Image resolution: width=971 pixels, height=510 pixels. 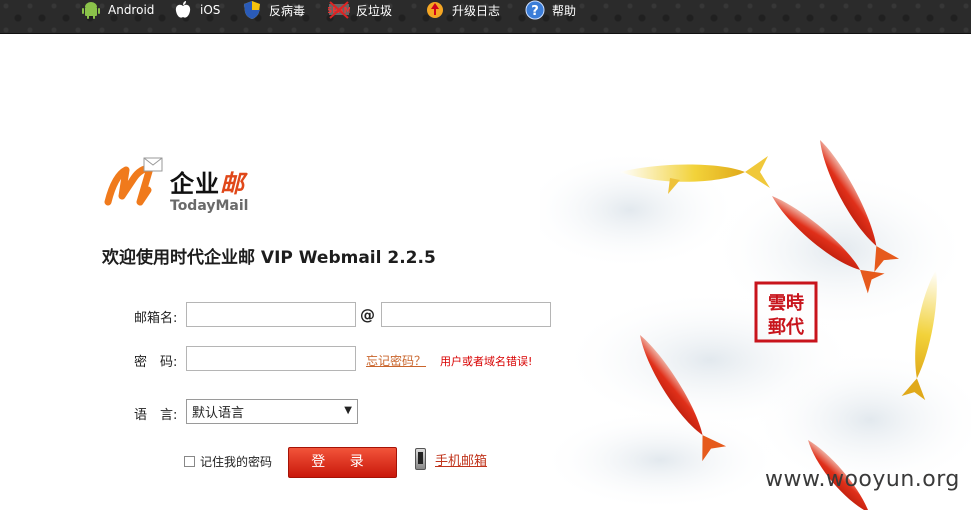 I want to click on password-input, so click(x=271, y=358).